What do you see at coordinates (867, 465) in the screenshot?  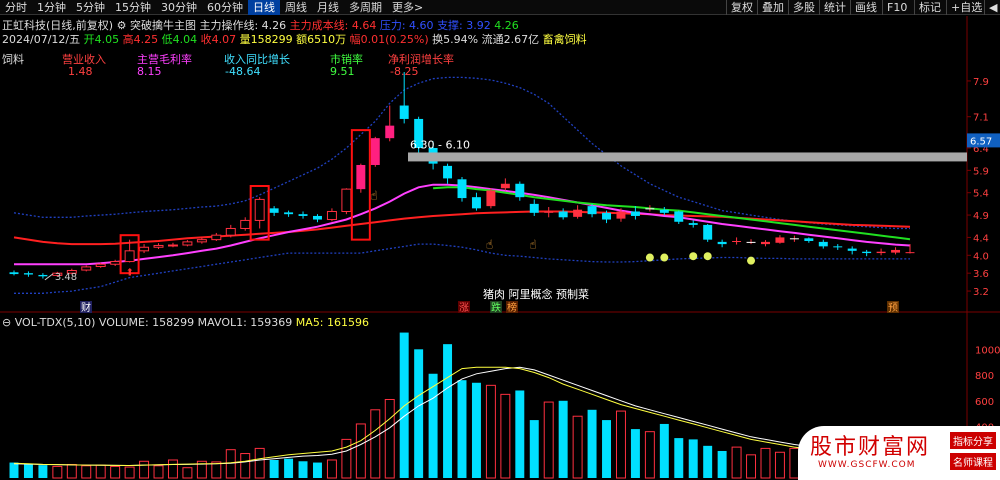 I see `watermark-url: WWW.GSCFW.COM` at bounding box center [867, 465].